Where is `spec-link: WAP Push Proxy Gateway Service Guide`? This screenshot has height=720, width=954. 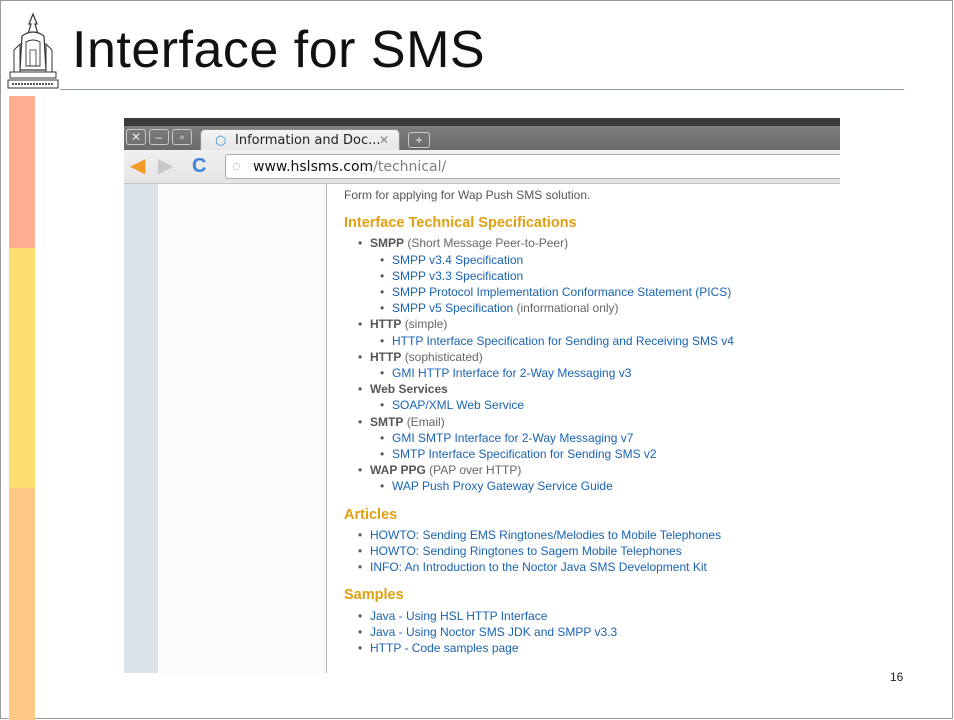 spec-link: WAP Push Proxy Gateway Service Guide is located at coordinates (502, 486).